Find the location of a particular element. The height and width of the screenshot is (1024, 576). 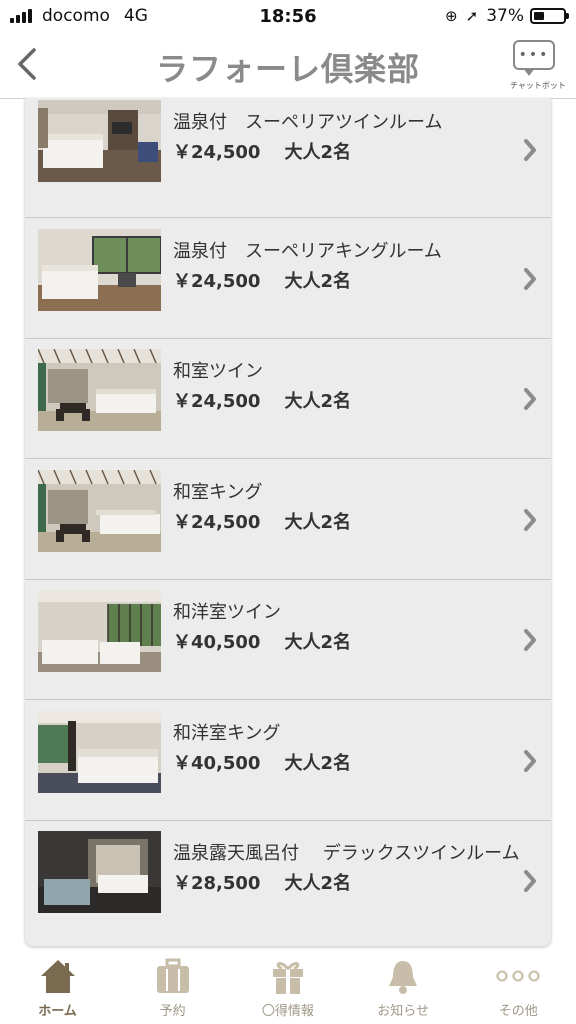

room-list-item: 和室ツイン ￥24,500 大人2名 is located at coordinates (288, 399).